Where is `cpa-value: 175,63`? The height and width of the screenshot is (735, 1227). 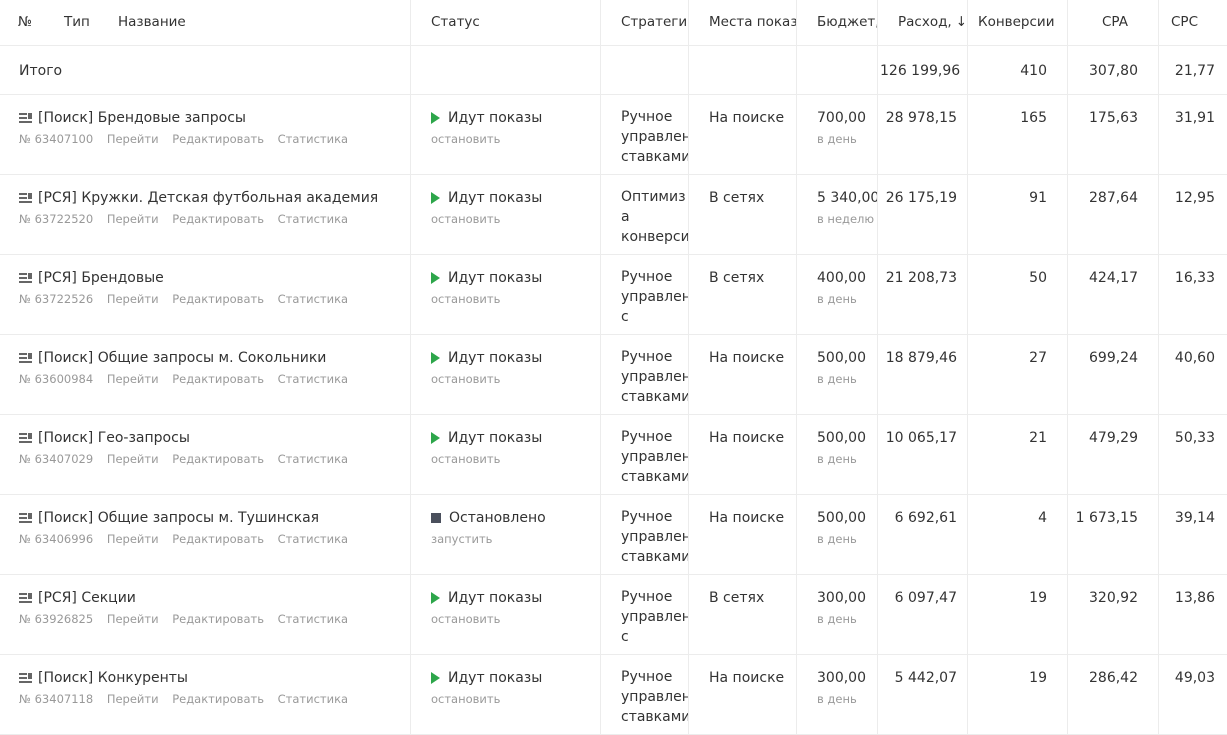 cpa-value: 175,63 is located at coordinates (1113, 134).